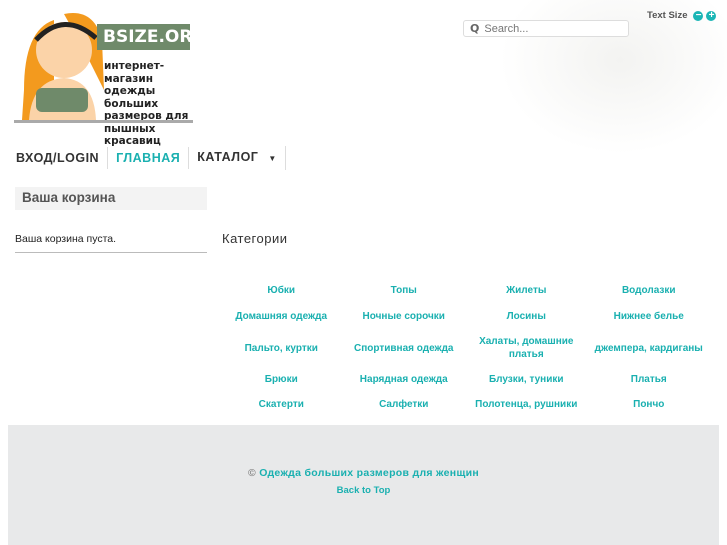 The height and width of the screenshot is (545, 727). Describe the element at coordinates (363, 490) in the screenshot. I see `back-to-top-link: Back to Top` at that location.